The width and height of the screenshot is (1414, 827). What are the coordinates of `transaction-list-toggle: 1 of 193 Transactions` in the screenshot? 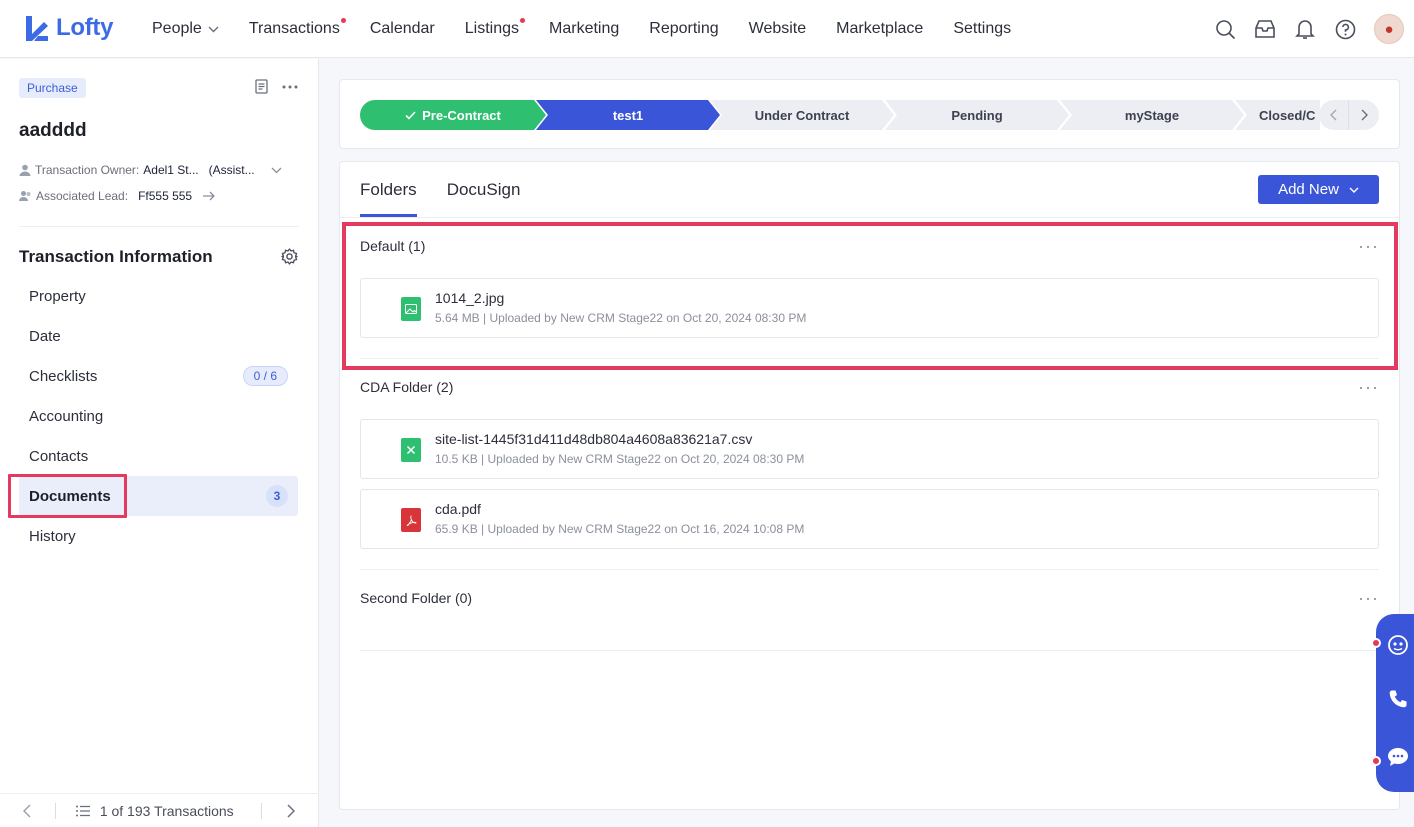 It's located at (168, 811).